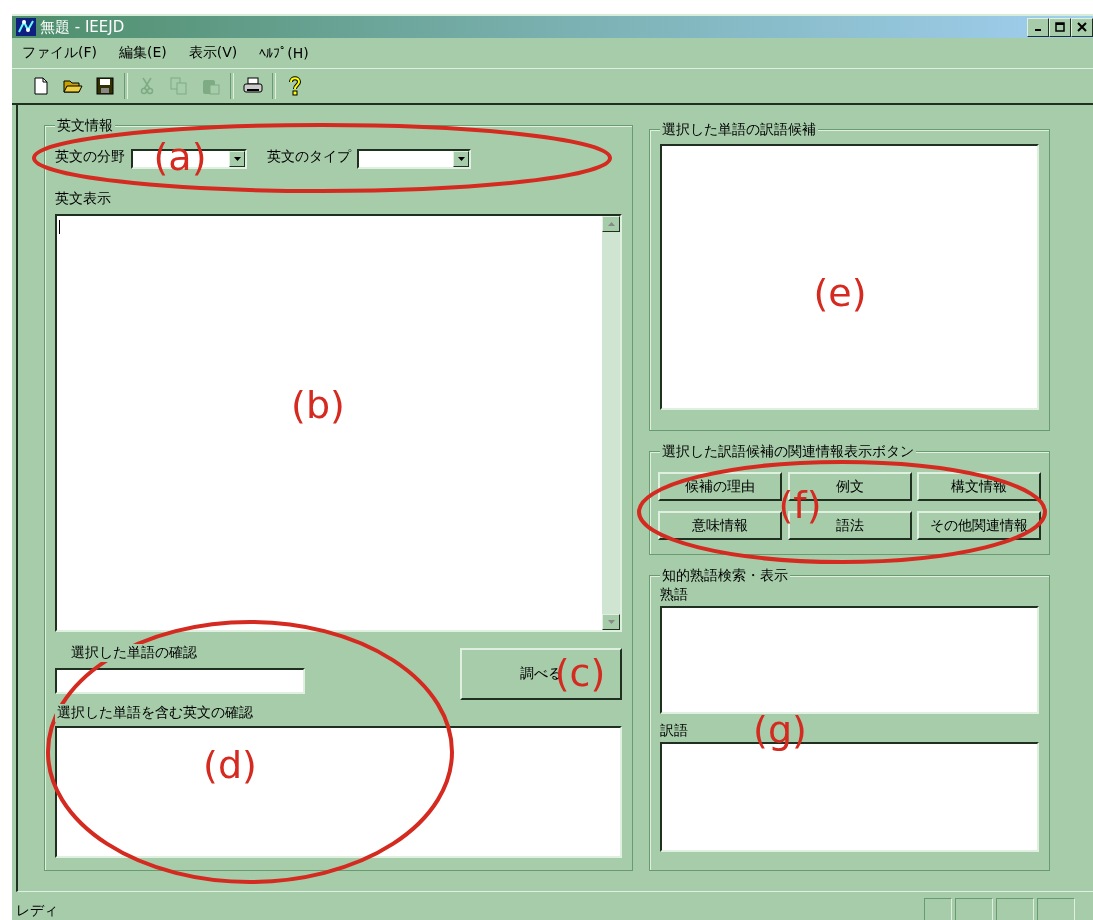 This screenshot has width=1093, height=920. Describe the element at coordinates (83, 199) in the screenshot. I see `display-label: 英文表示` at that location.